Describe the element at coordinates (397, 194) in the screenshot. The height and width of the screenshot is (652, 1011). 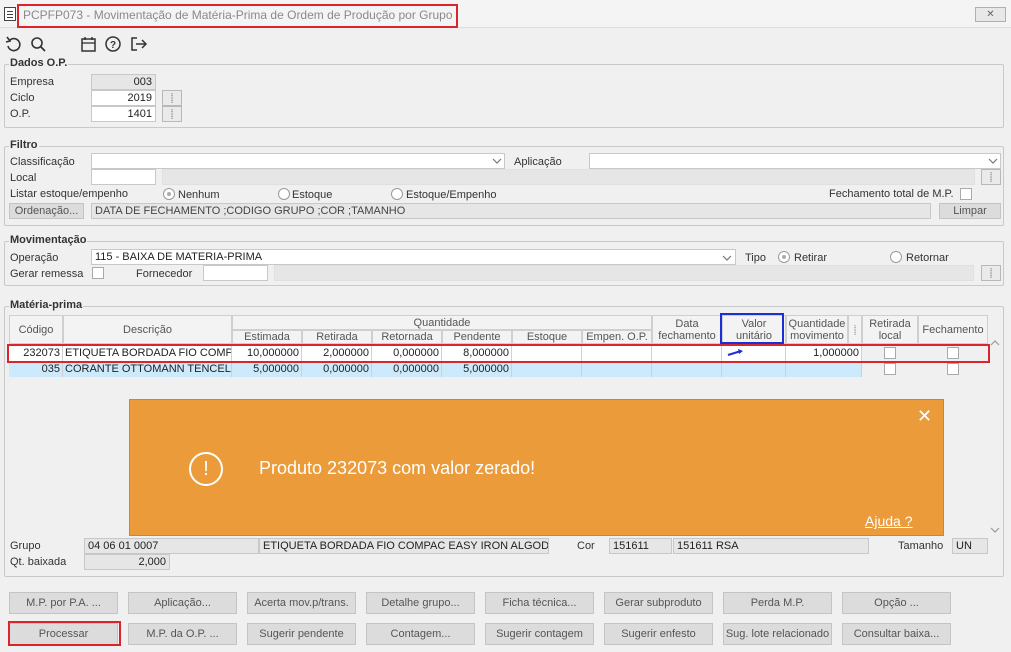
I see `radio-estoque-empenho` at that location.